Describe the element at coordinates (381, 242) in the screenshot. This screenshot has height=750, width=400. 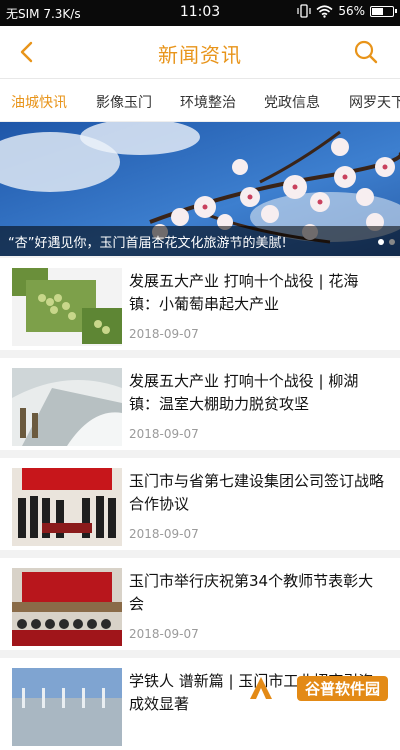
I see `carousel-dot-active` at that location.